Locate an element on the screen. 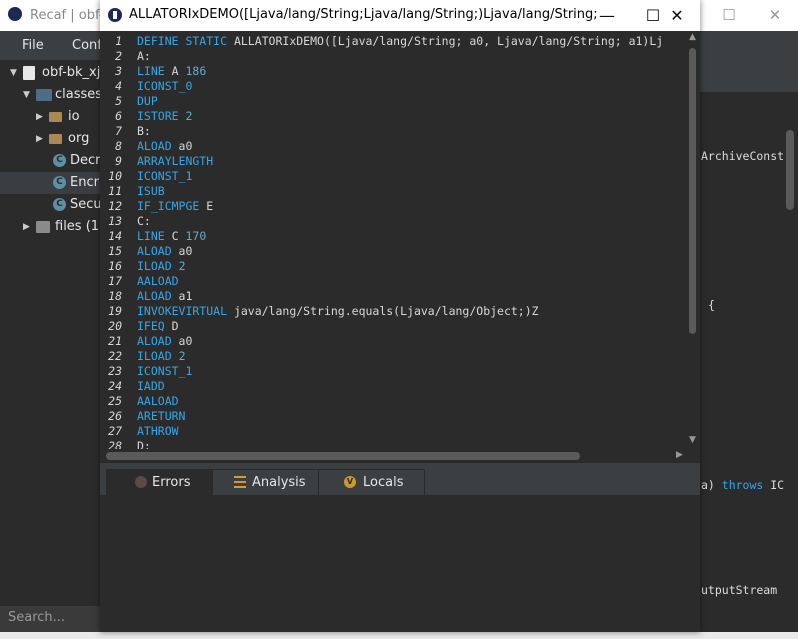 The height and width of the screenshot is (639, 798). menu-file: File is located at coordinates (33, 45).